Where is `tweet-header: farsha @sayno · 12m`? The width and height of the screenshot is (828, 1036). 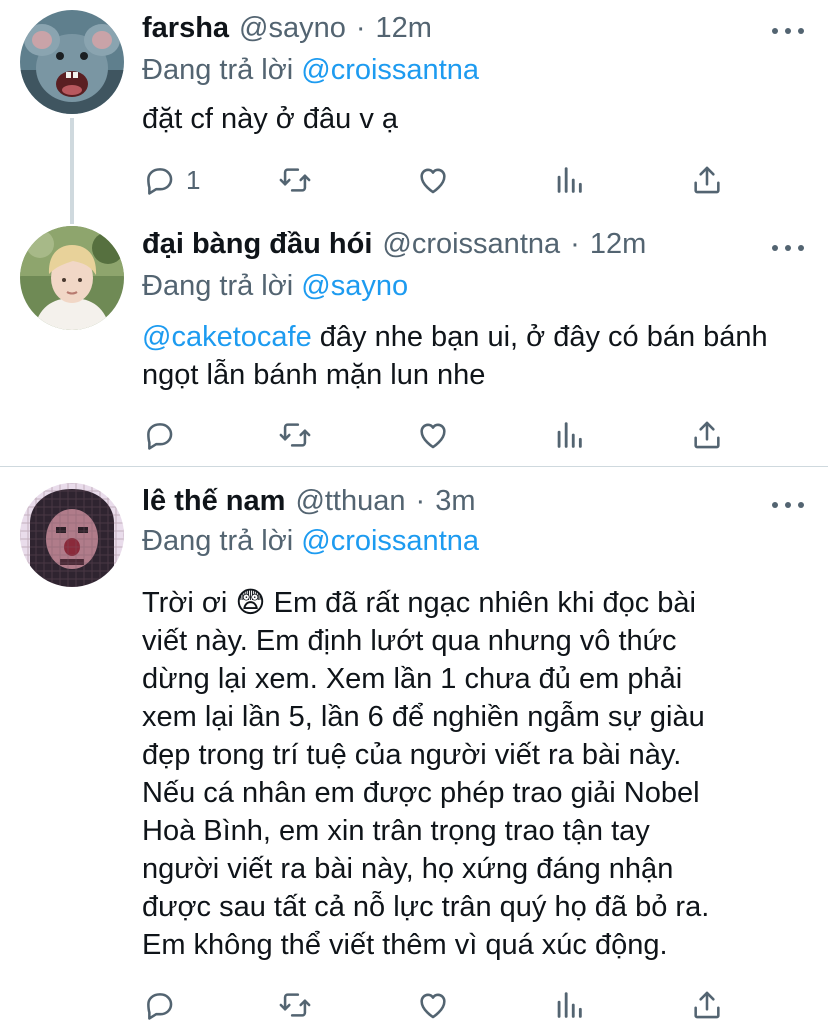
tweet-header: farsha @sayno · 12m is located at coordinates (287, 32).